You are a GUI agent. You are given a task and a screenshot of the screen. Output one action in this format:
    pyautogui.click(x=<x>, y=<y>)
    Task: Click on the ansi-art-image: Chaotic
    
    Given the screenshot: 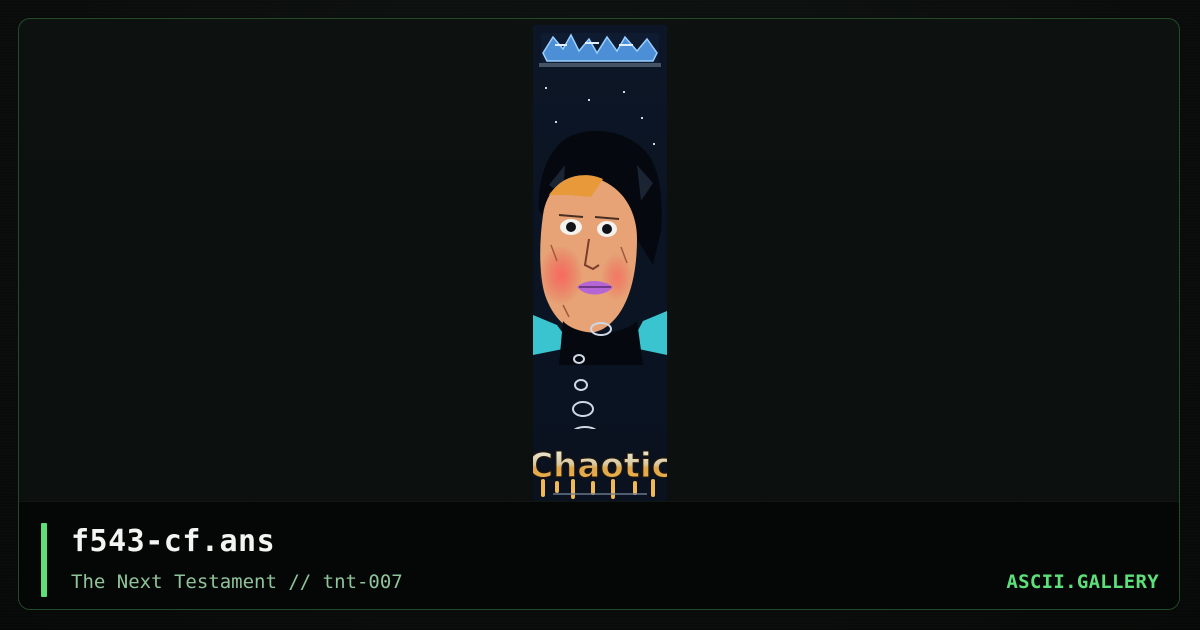 What is the action you would take?
    pyautogui.click(x=600, y=263)
    